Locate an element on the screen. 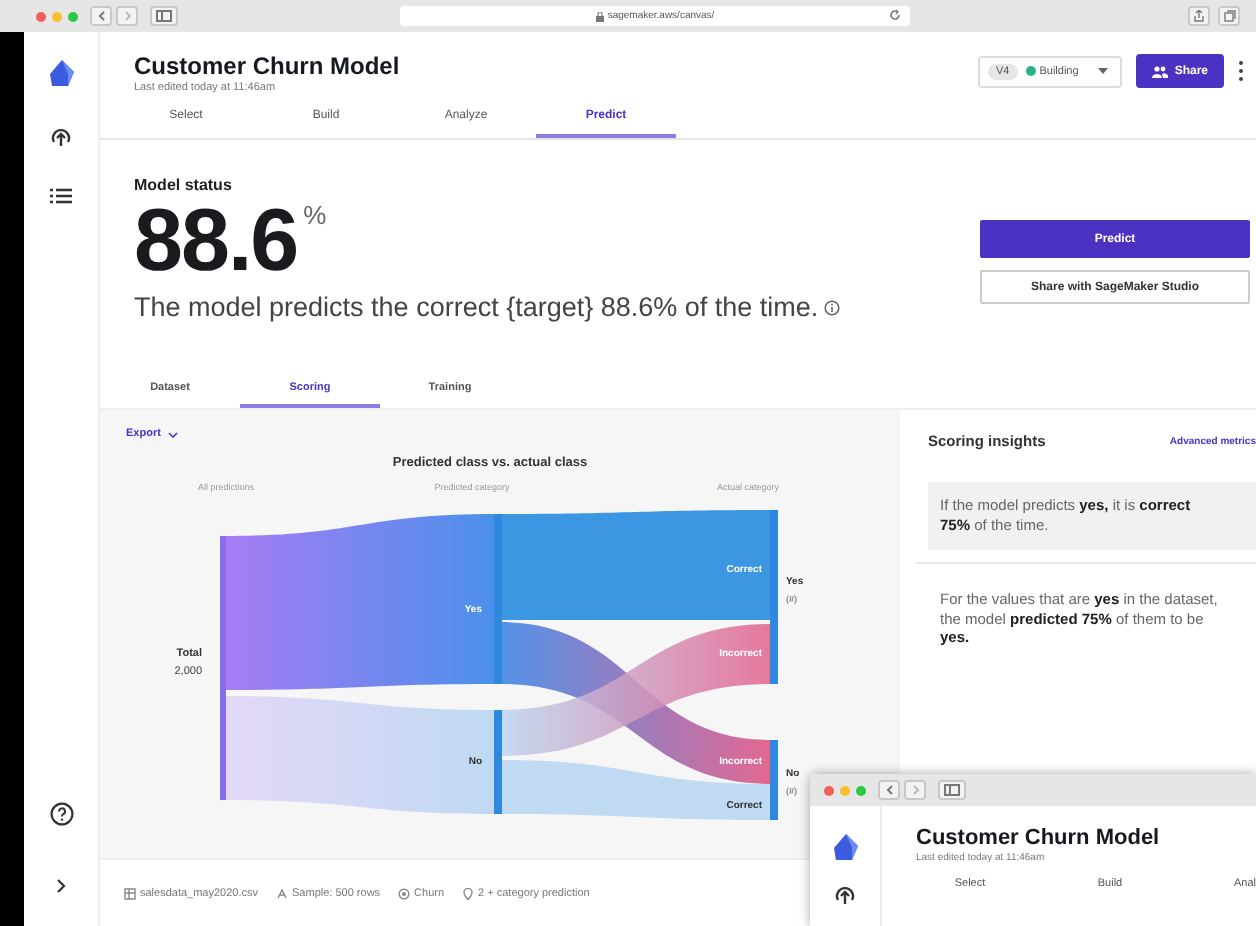 The image size is (1256, 926). chevron-down-icon is located at coordinates (173, 435).